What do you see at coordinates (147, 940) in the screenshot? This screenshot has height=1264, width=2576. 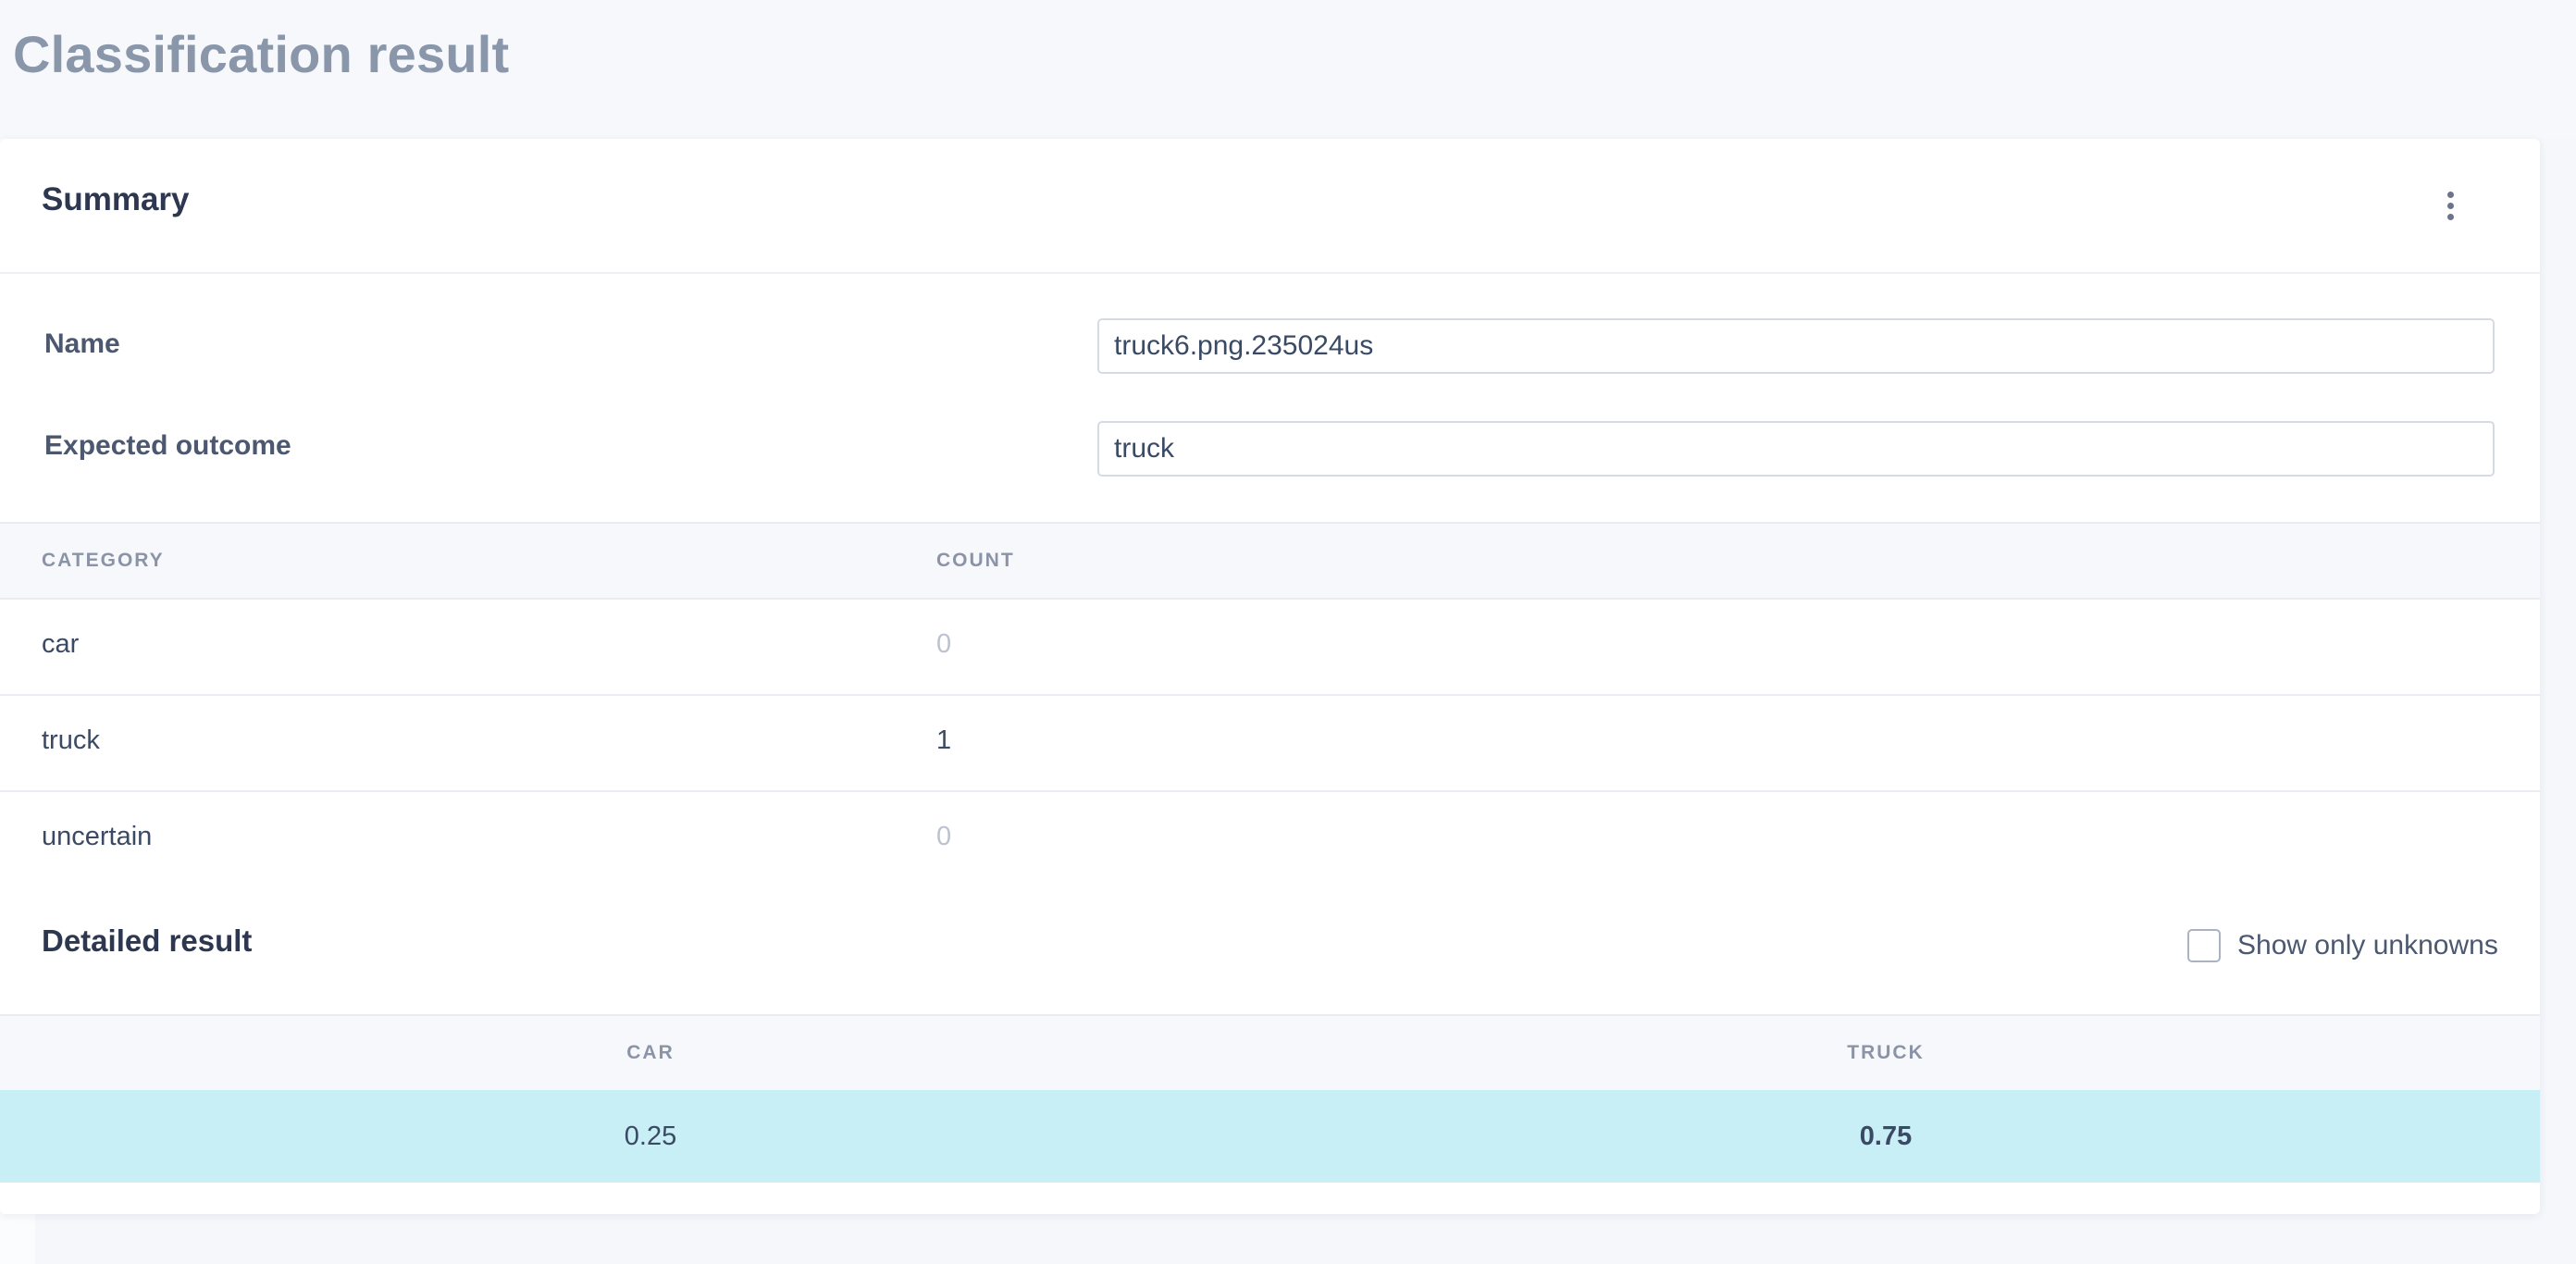 I see `detailed-result-title: Detailed result` at bounding box center [147, 940].